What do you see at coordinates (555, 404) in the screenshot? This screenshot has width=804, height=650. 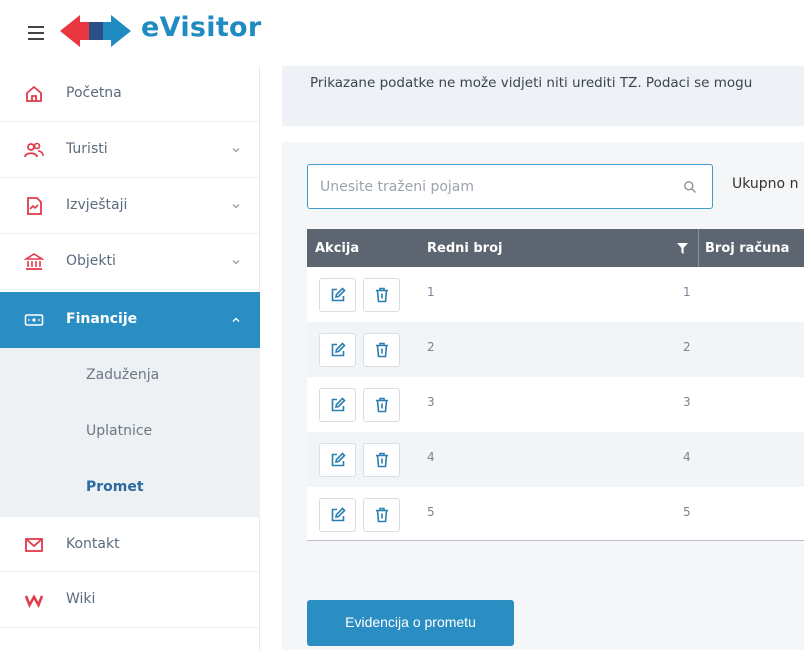 I see `table-row: 3 3` at bounding box center [555, 404].